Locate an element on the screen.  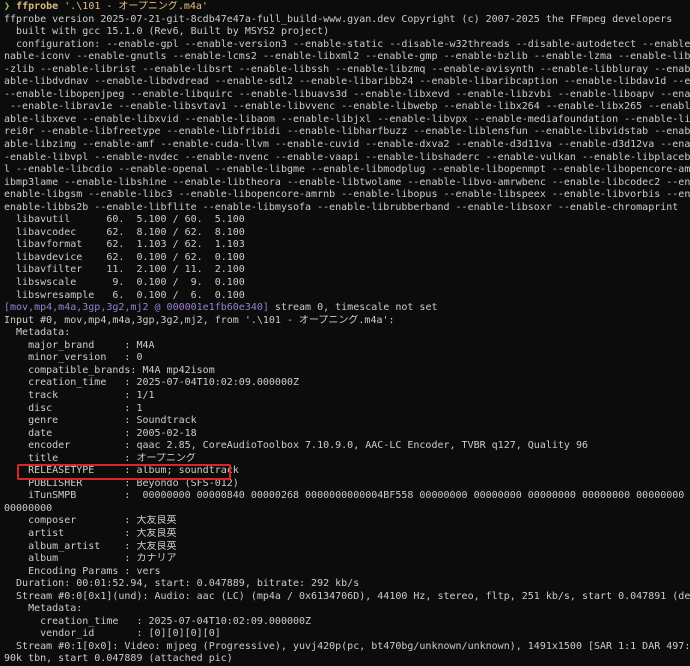
media-info-line: 90k tbn, start 0.047889 (attached pic) is located at coordinates (118, 659).